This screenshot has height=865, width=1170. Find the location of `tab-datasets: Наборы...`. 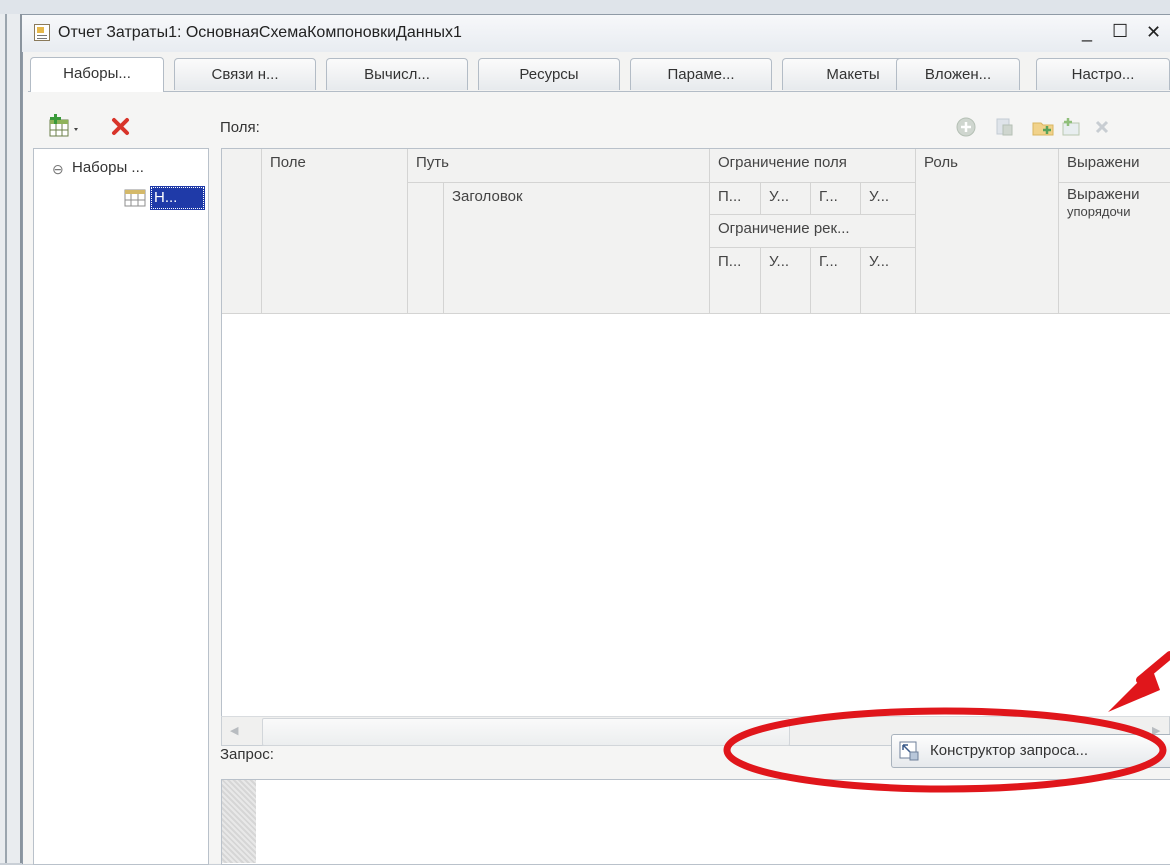

tab-datasets: Наборы... is located at coordinates (97, 74).